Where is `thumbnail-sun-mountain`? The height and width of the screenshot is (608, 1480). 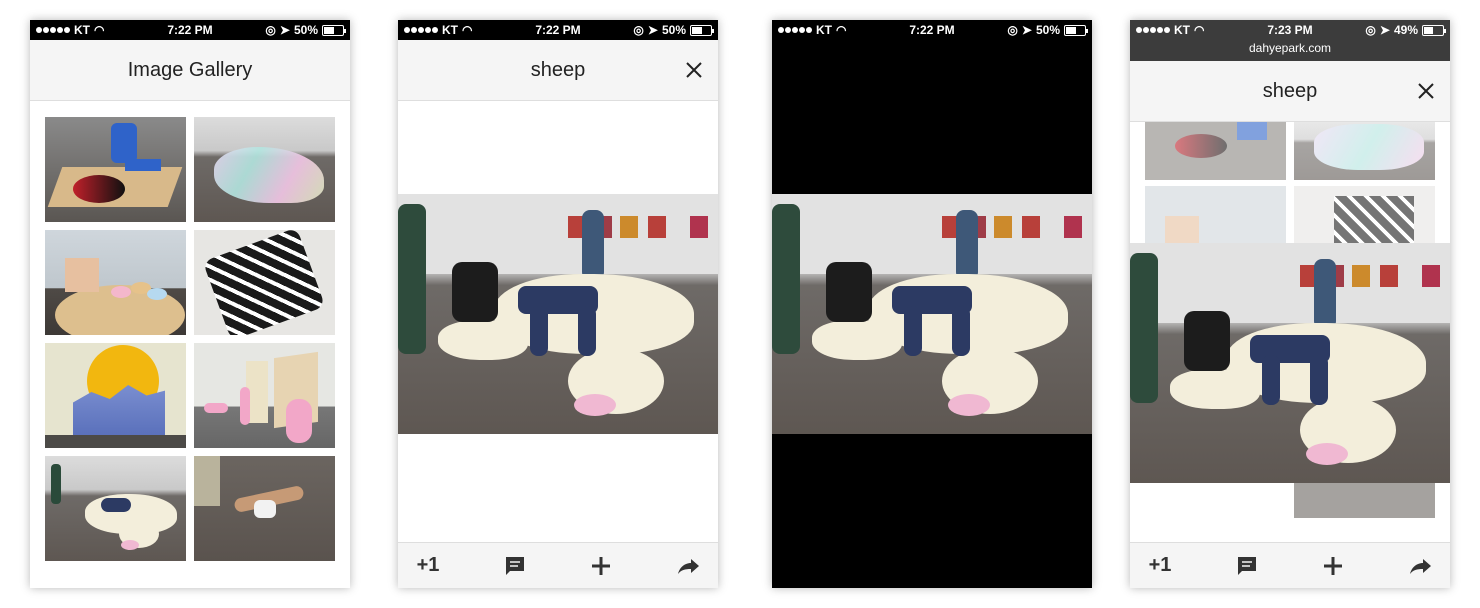
thumbnail-sun-mountain is located at coordinates (115, 395).